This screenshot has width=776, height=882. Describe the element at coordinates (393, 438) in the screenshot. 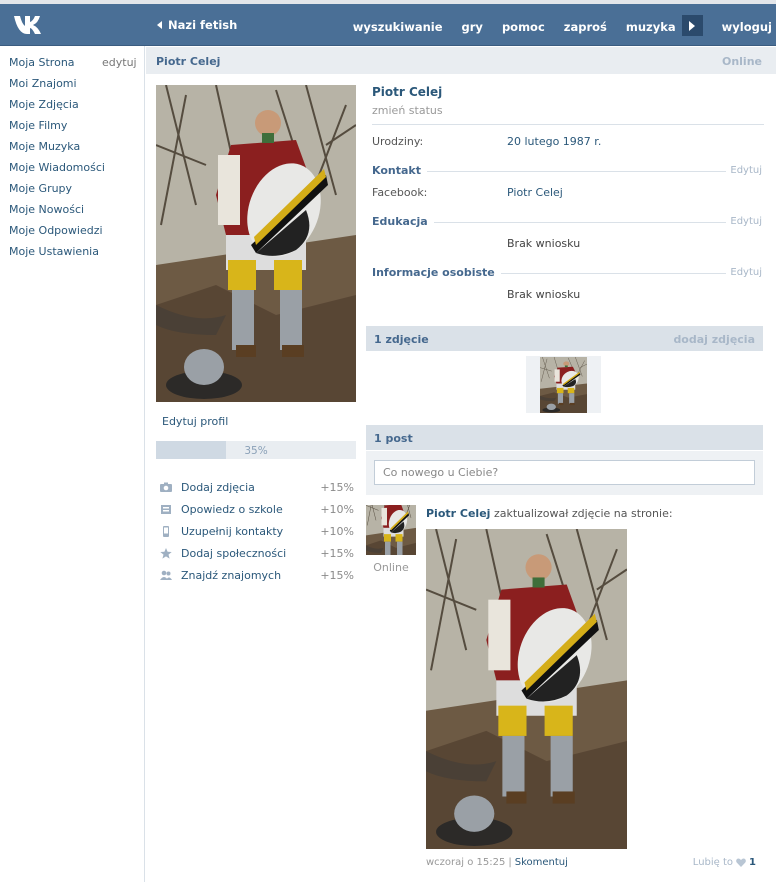

I see `posts-count: 1 post` at that location.